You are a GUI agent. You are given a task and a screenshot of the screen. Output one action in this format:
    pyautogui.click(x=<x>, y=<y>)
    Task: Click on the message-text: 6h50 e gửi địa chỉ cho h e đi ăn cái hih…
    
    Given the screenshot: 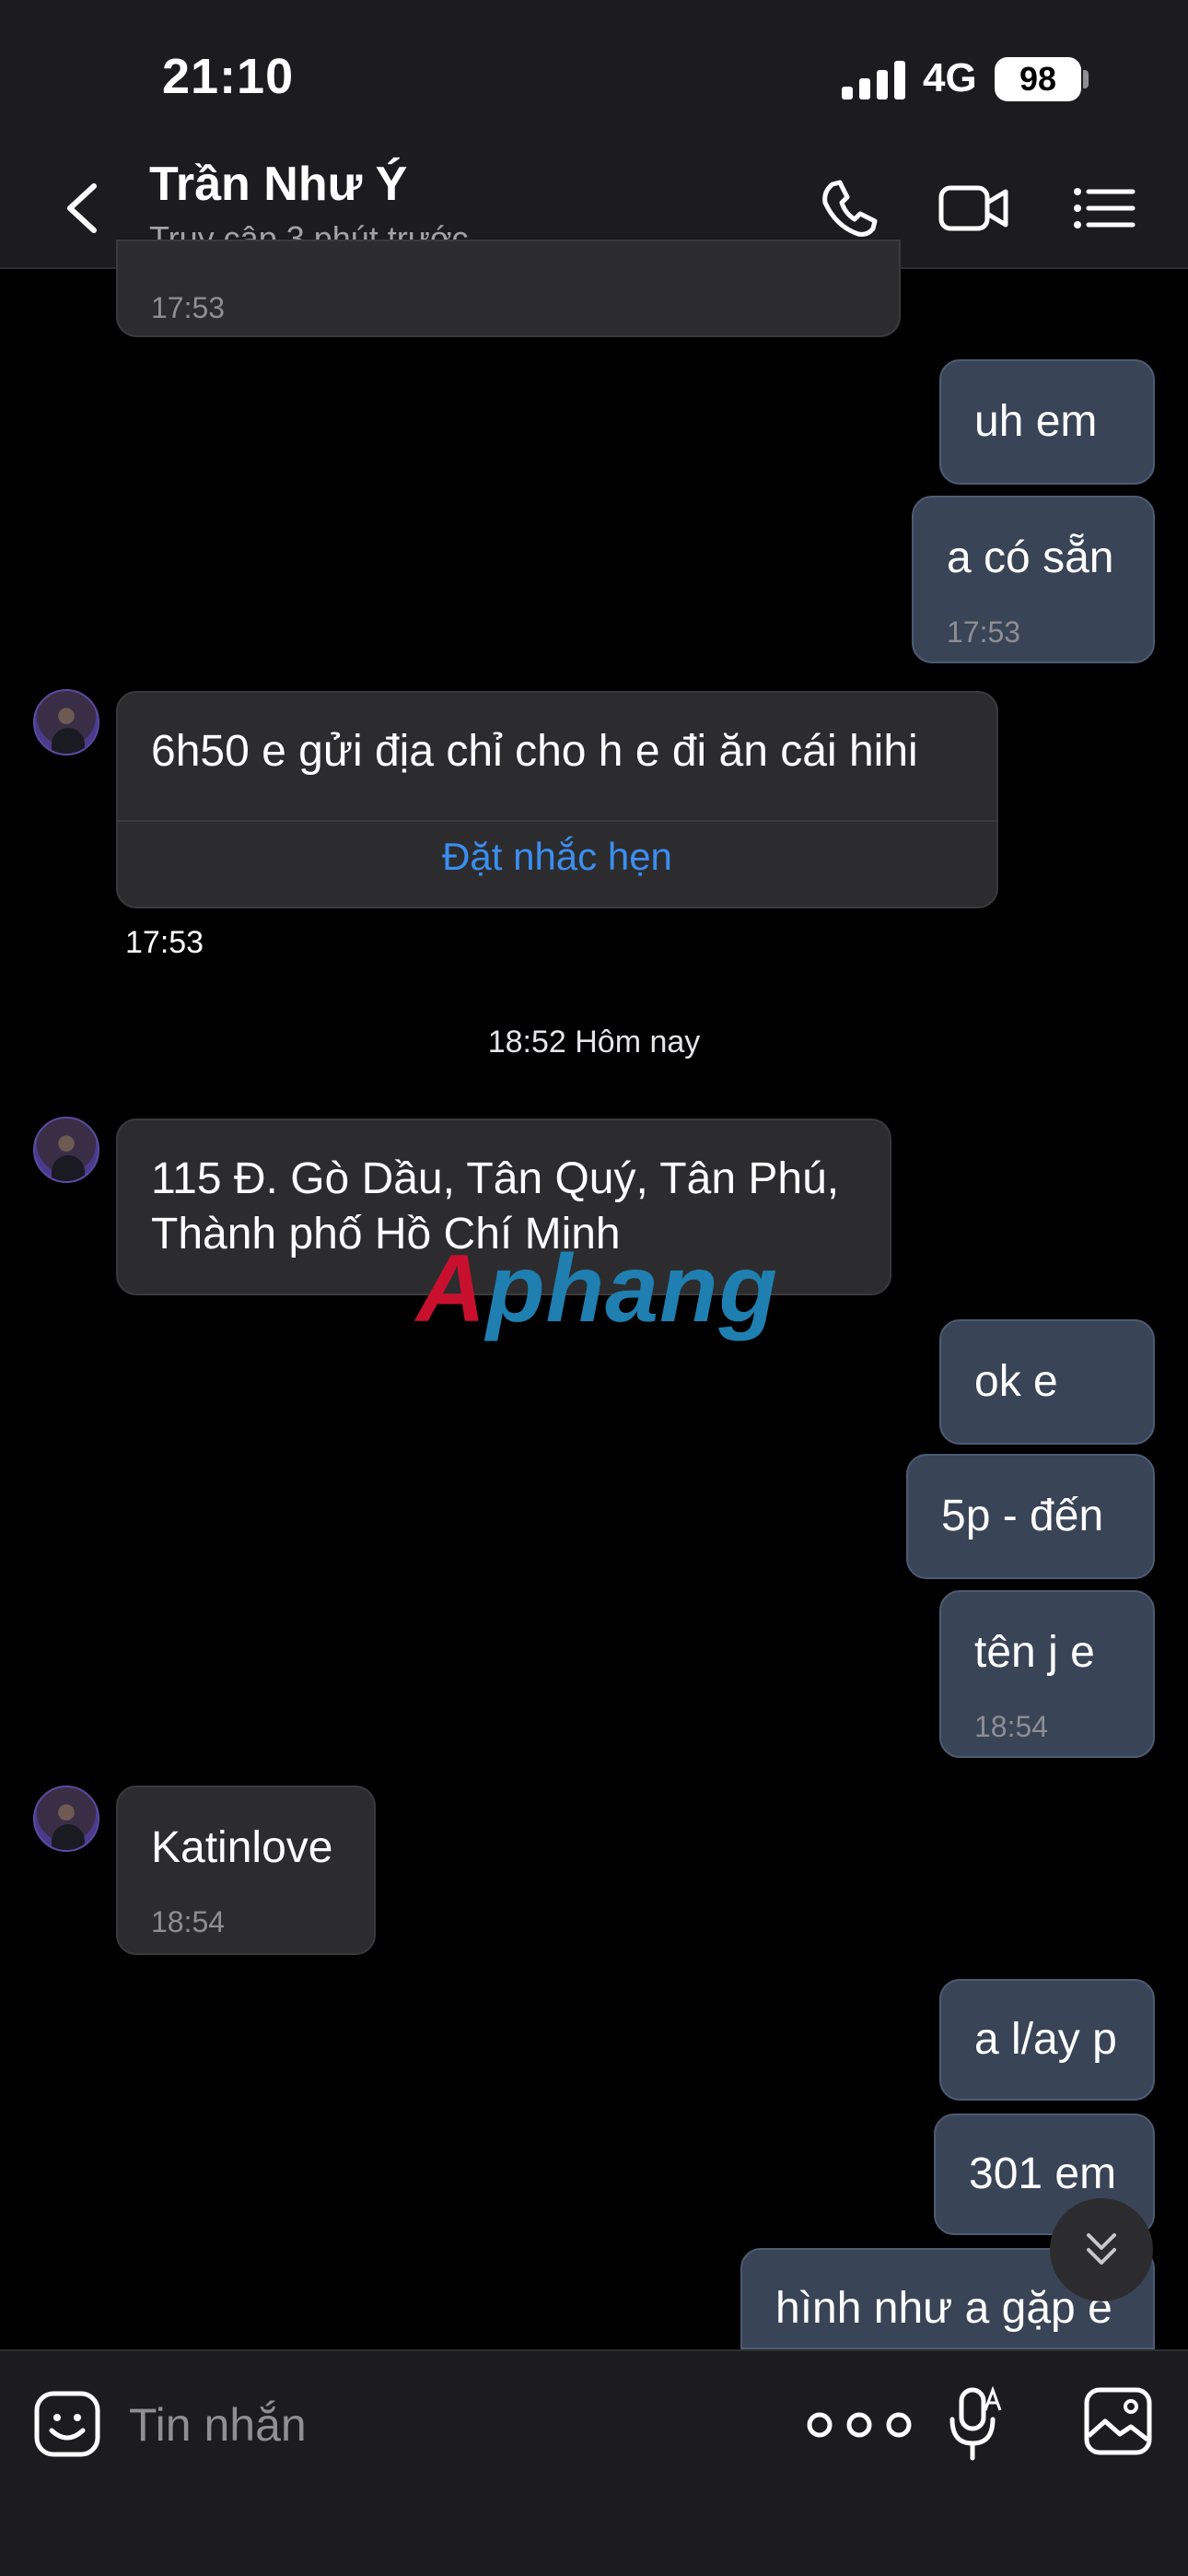 What is the action you would take?
    pyautogui.click(x=534, y=751)
    